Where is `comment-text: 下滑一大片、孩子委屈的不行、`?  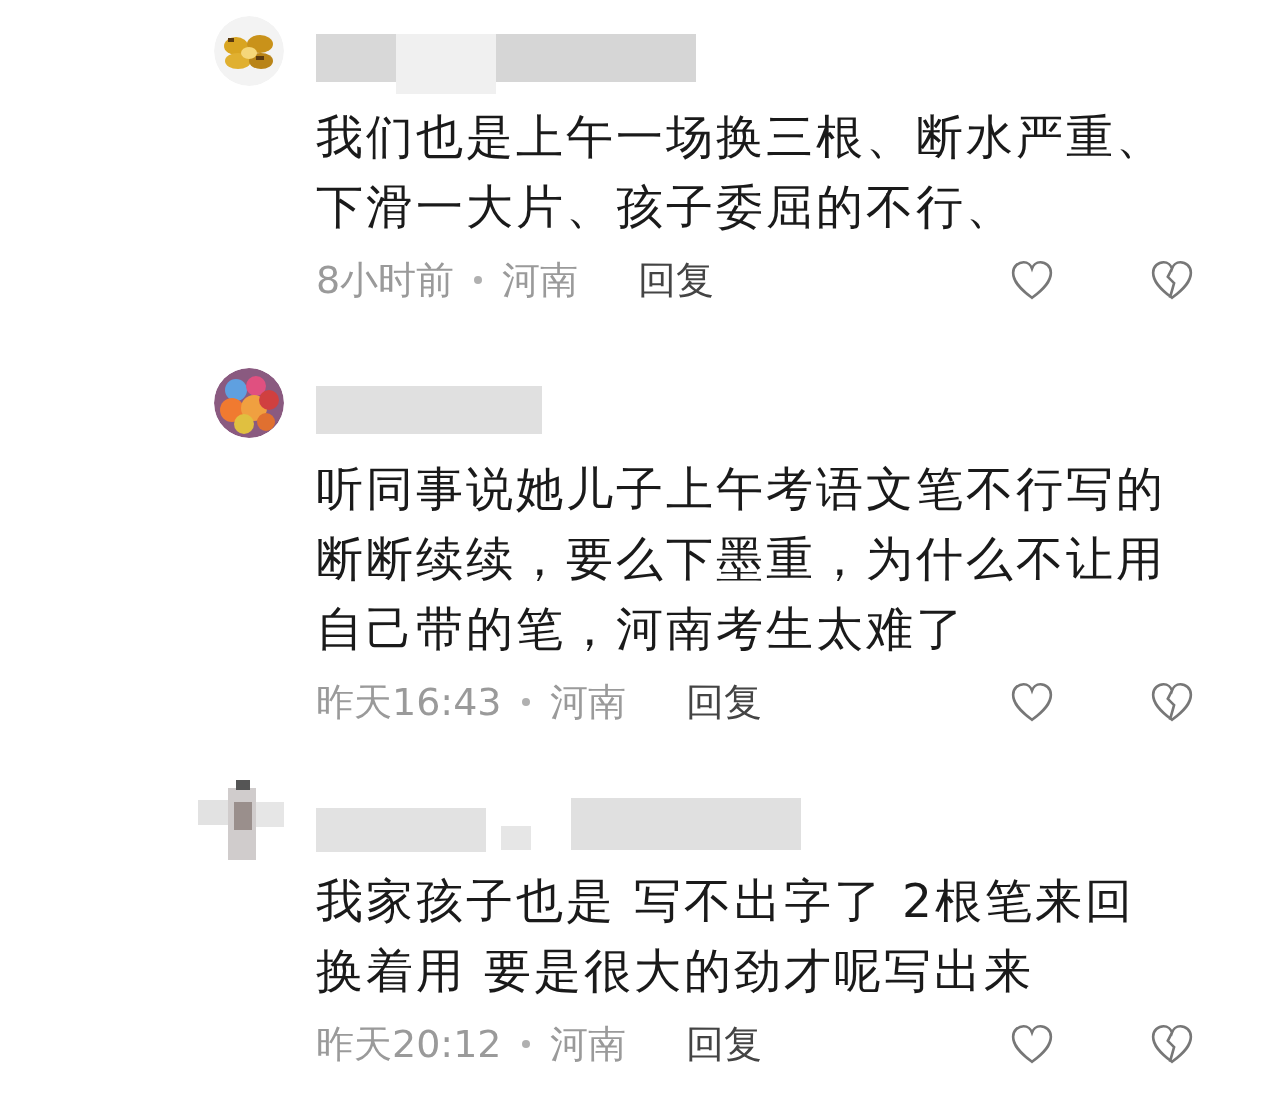
comment-text: 下滑一大片、孩子委屈的不行、 is located at coordinates (666, 207).